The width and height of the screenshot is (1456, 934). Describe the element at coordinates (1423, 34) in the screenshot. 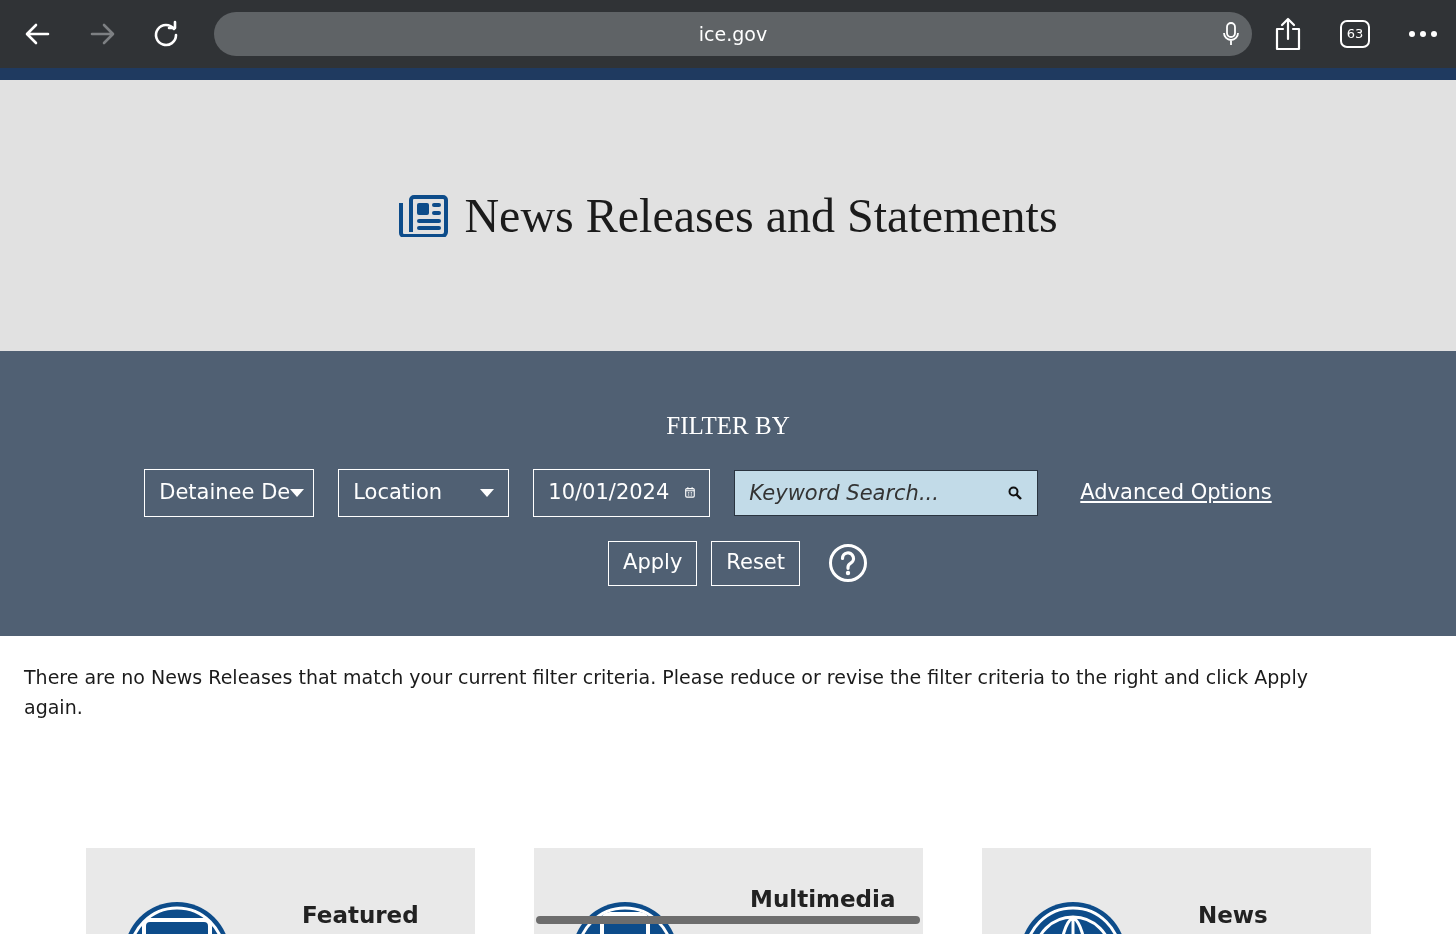

I see `more-icon` at that location.